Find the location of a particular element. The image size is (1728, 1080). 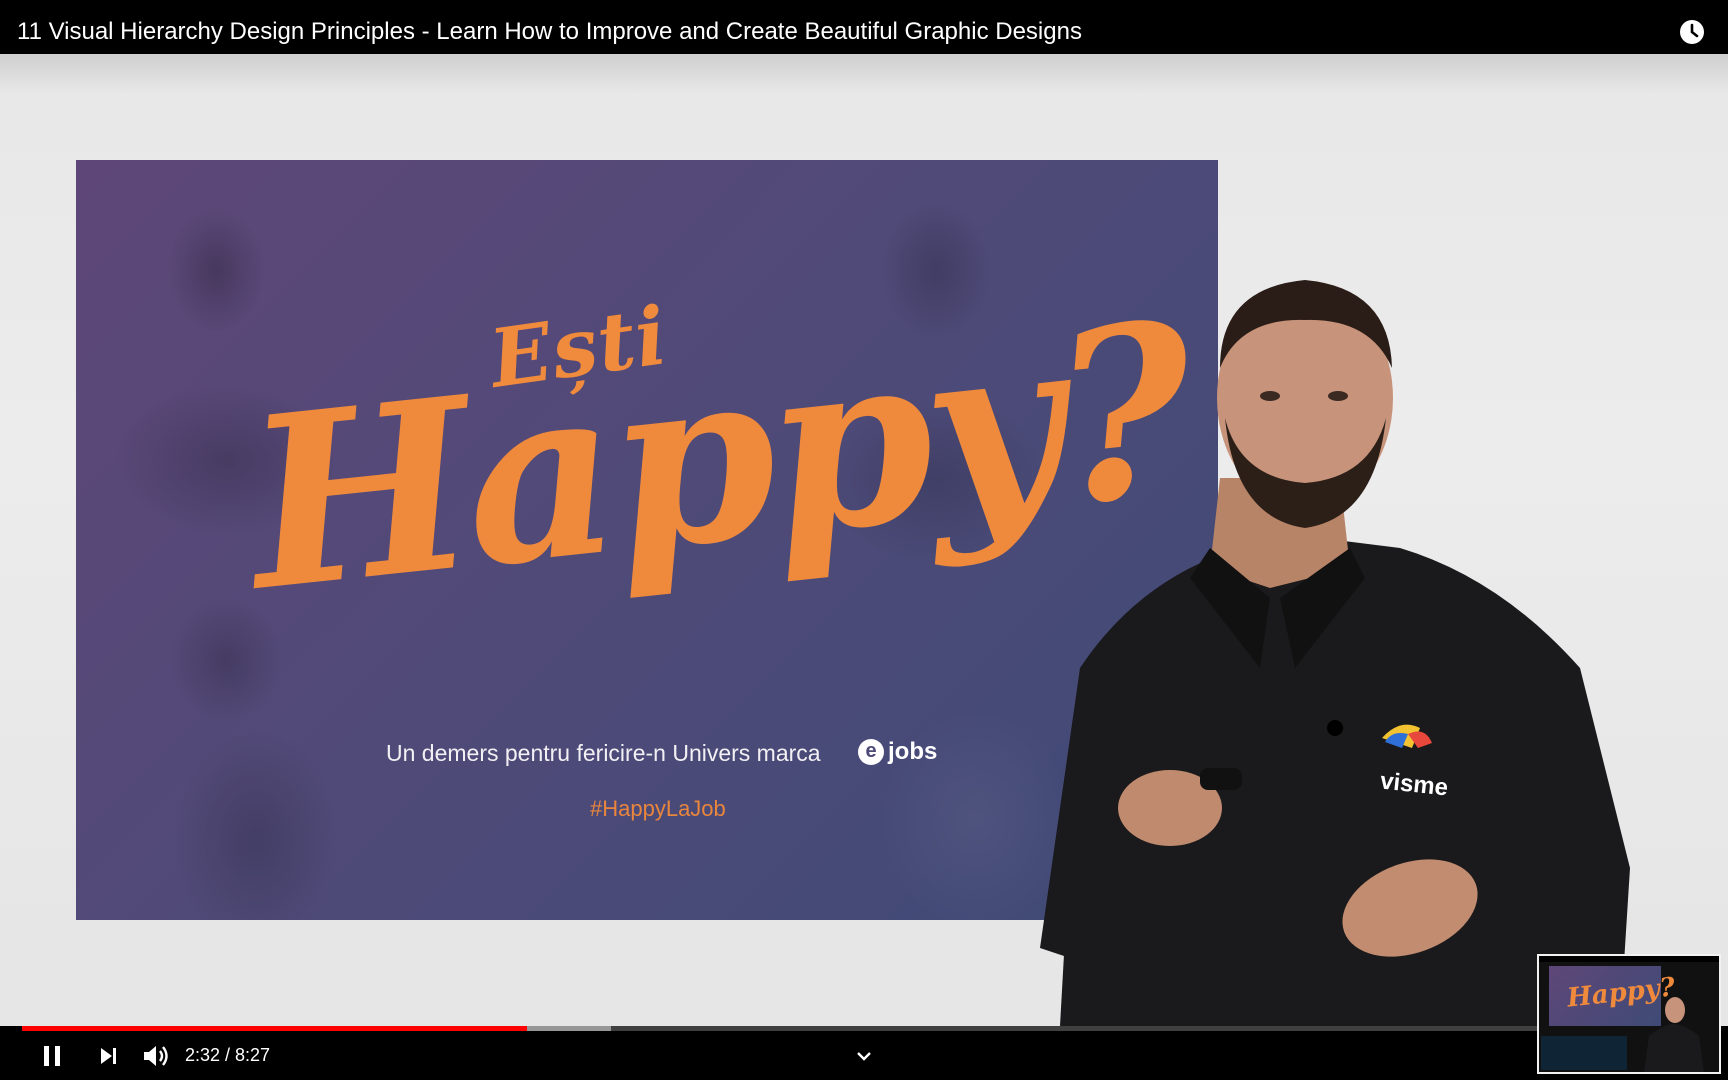

control-bar: 2:32 / 8:27 is located at coordinates (864, 1055).